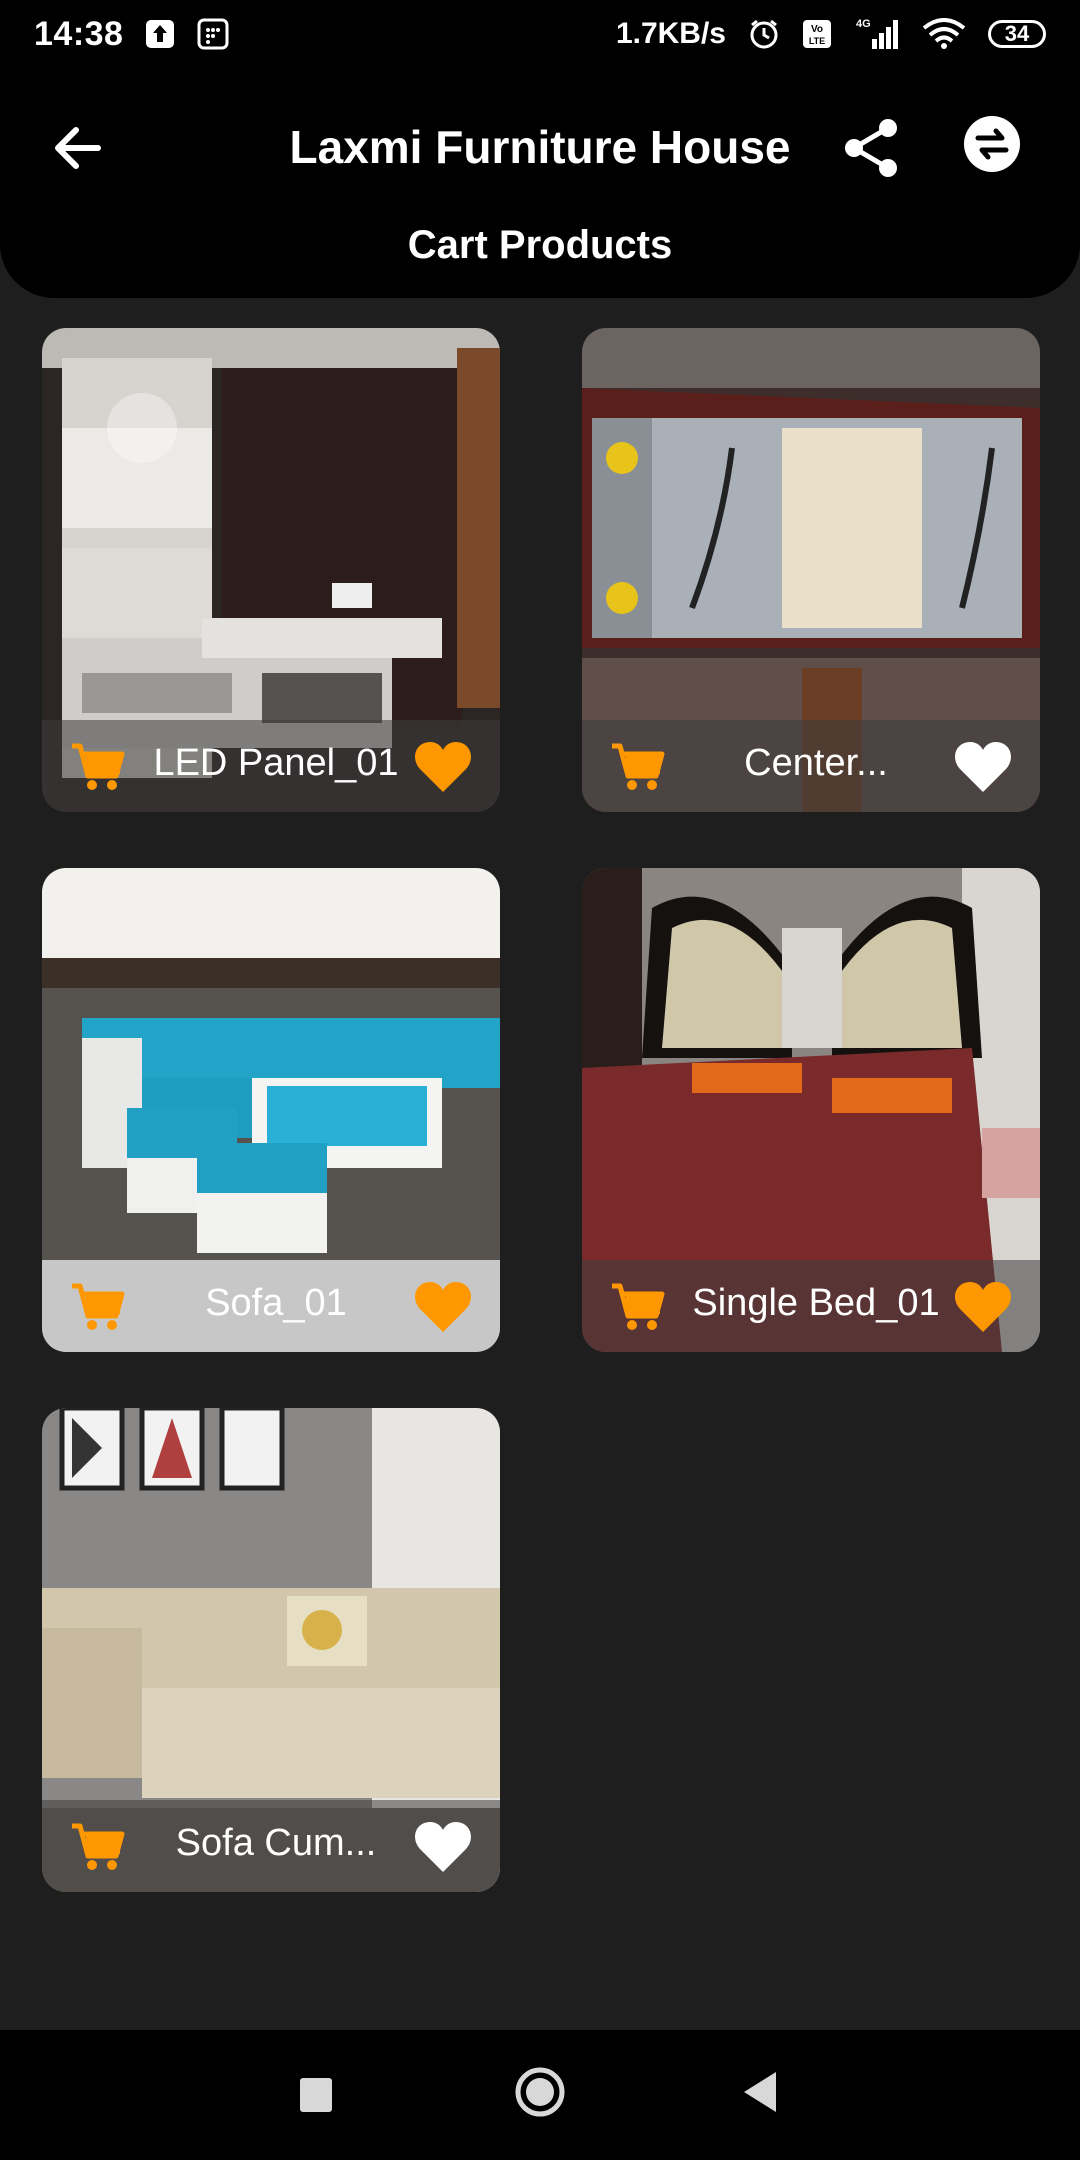  Describe the element at coordinates (540, 245) in the screenshot. I see `page-subtitle: Cart Products` at that location.